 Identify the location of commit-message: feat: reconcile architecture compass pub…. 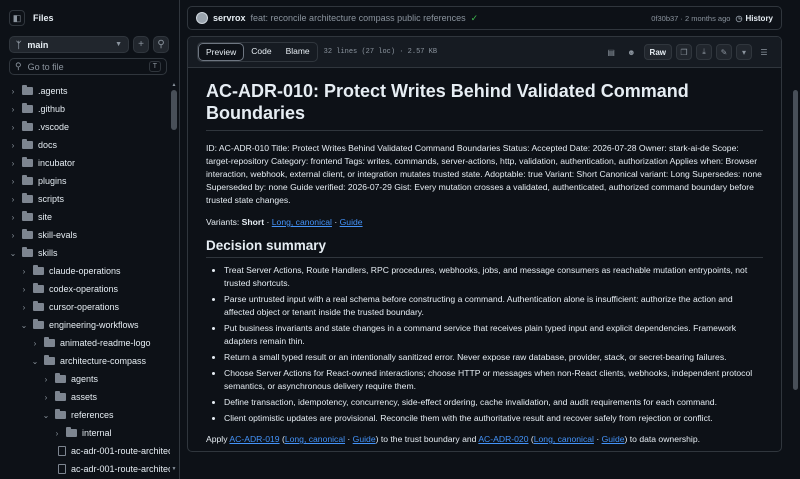
(358, 18).